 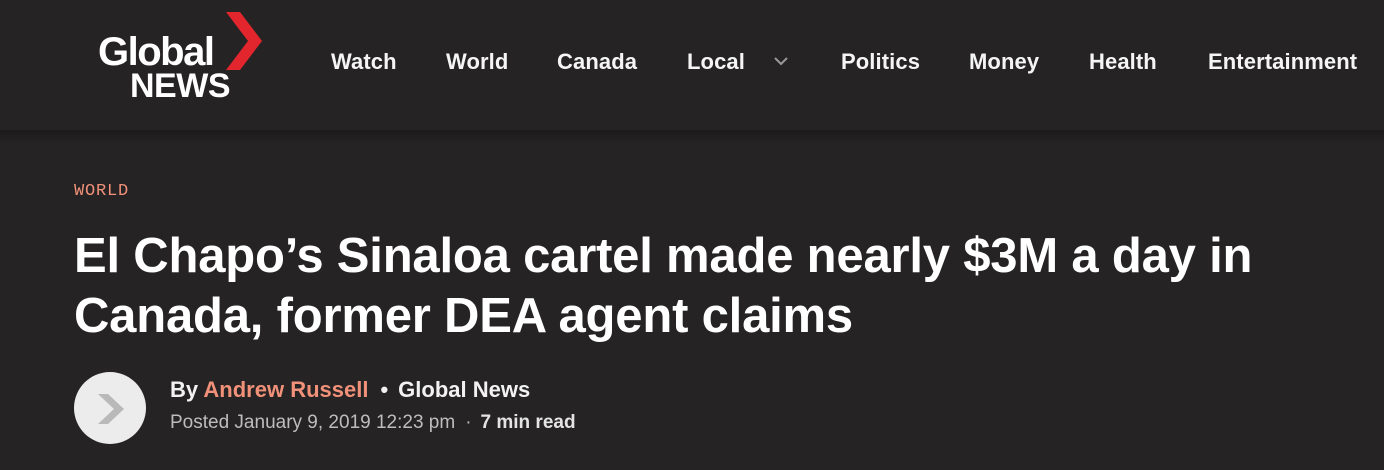 I want to click on category-link: WORLD, so click(x=101, y=191).